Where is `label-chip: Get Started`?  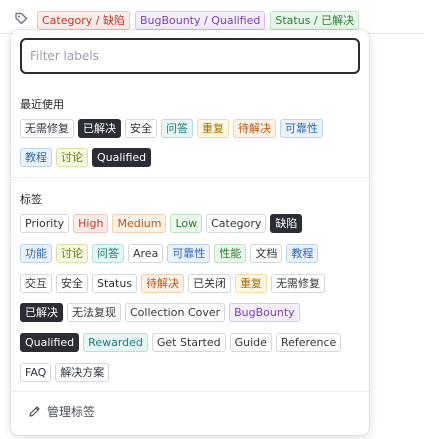
label-chip: Get Started is located at coordinates (188, 342).